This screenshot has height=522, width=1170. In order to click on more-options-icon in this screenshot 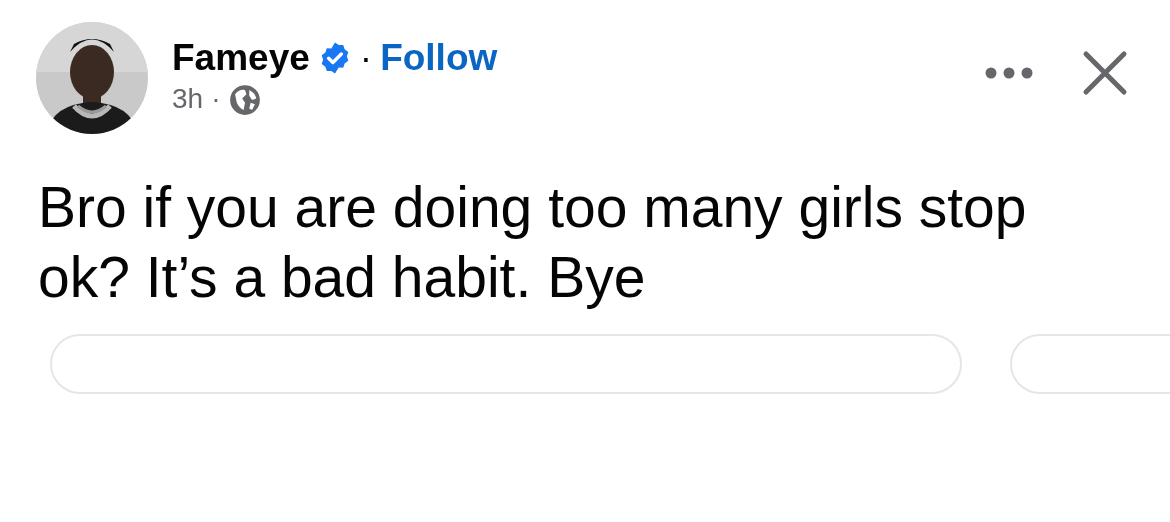, I will do `click(1009, 73)`.